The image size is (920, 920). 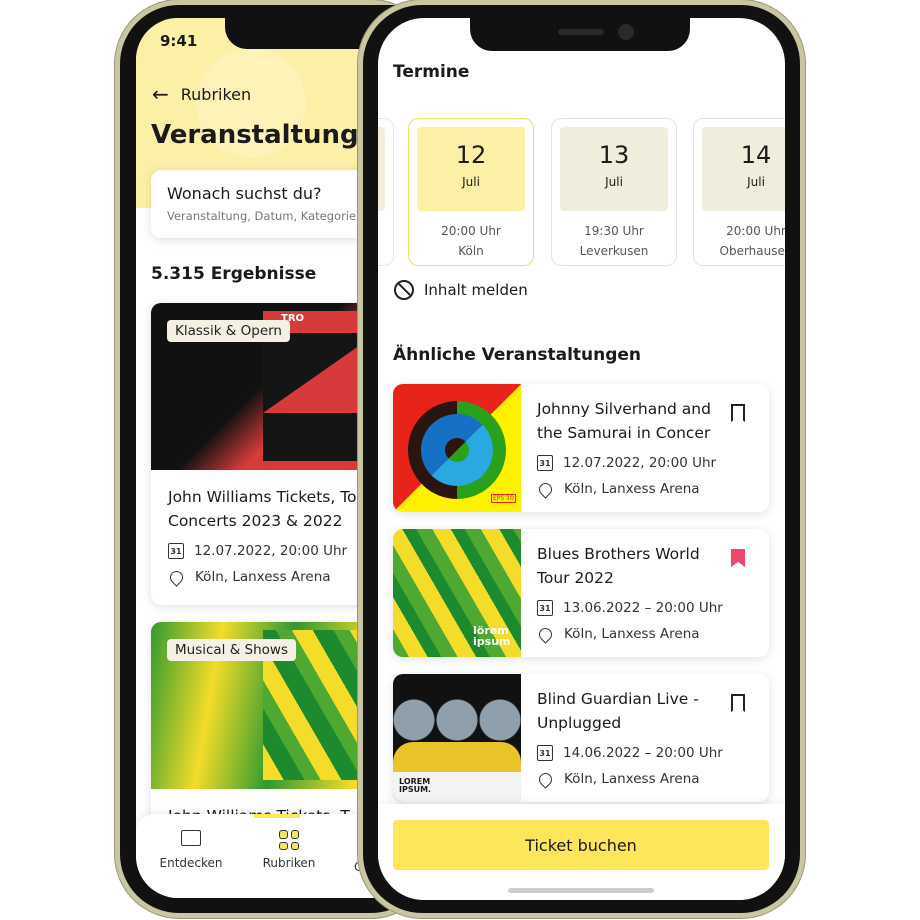 What do you see at coordinates (457, 738) in the screenshot?
I see `event-poster: LOREM IPSUM.` at bounding box center [457, 738].